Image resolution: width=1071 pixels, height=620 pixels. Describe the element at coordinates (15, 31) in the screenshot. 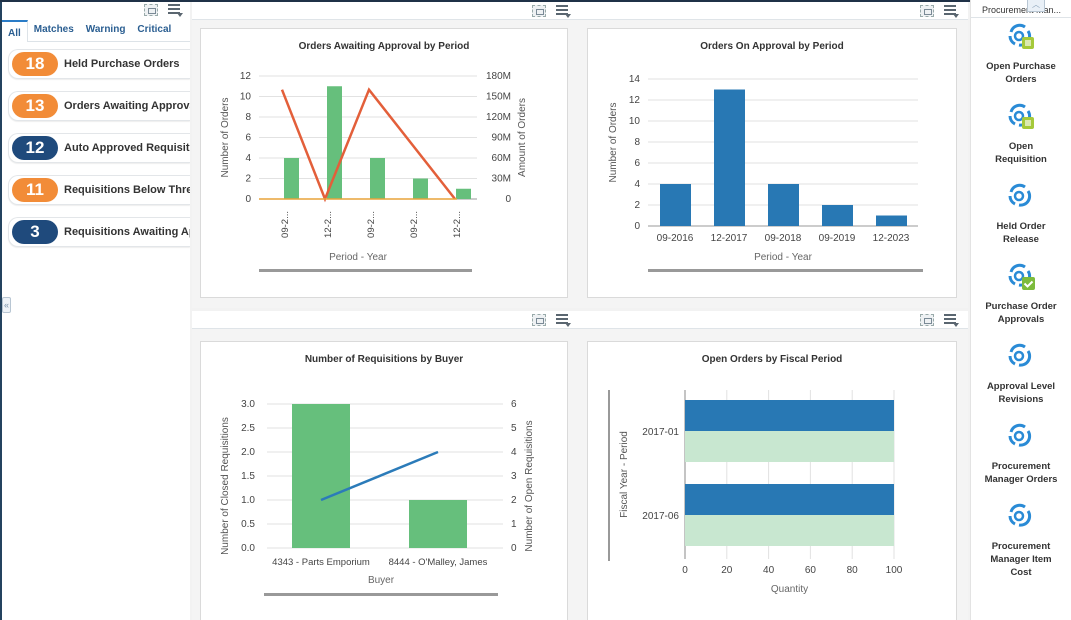

I see `tab-all: All` at that location.